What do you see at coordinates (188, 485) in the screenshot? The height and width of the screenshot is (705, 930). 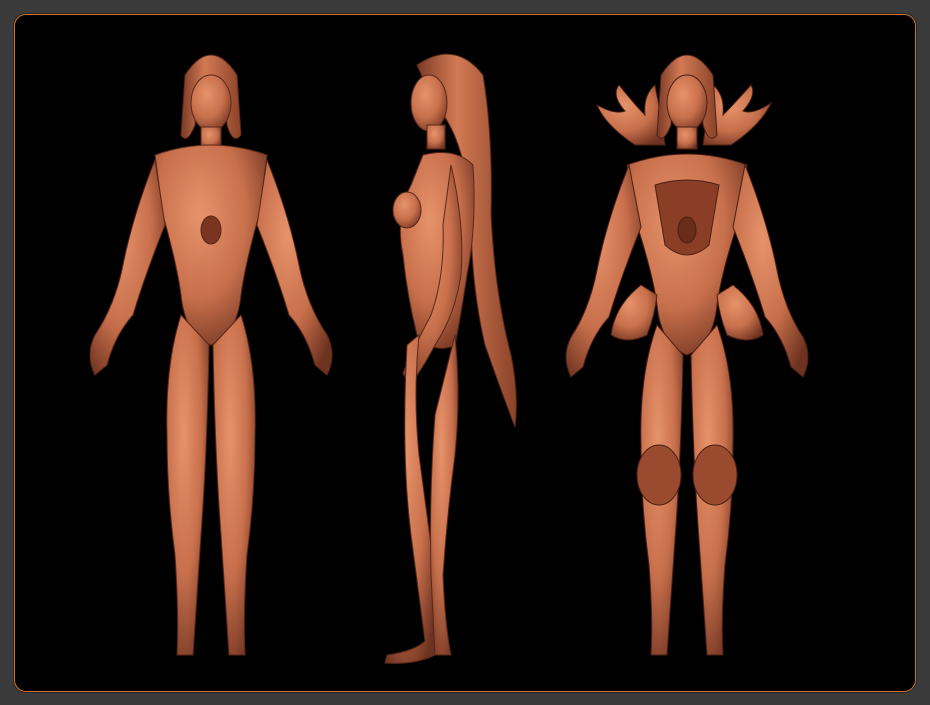 I see `left-leg` at bounding box center [188, 485].